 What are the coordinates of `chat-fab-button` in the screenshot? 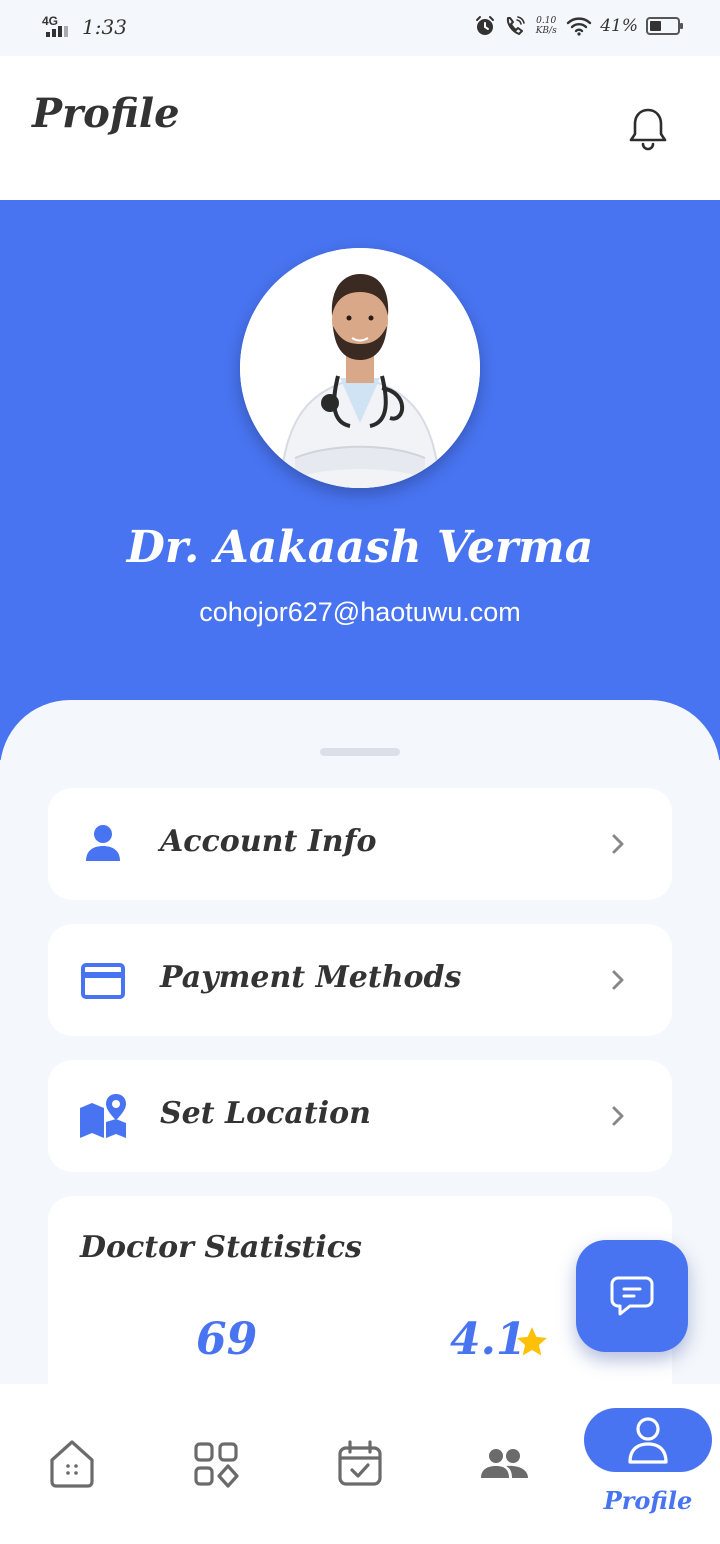 It's located at (632, 1296).